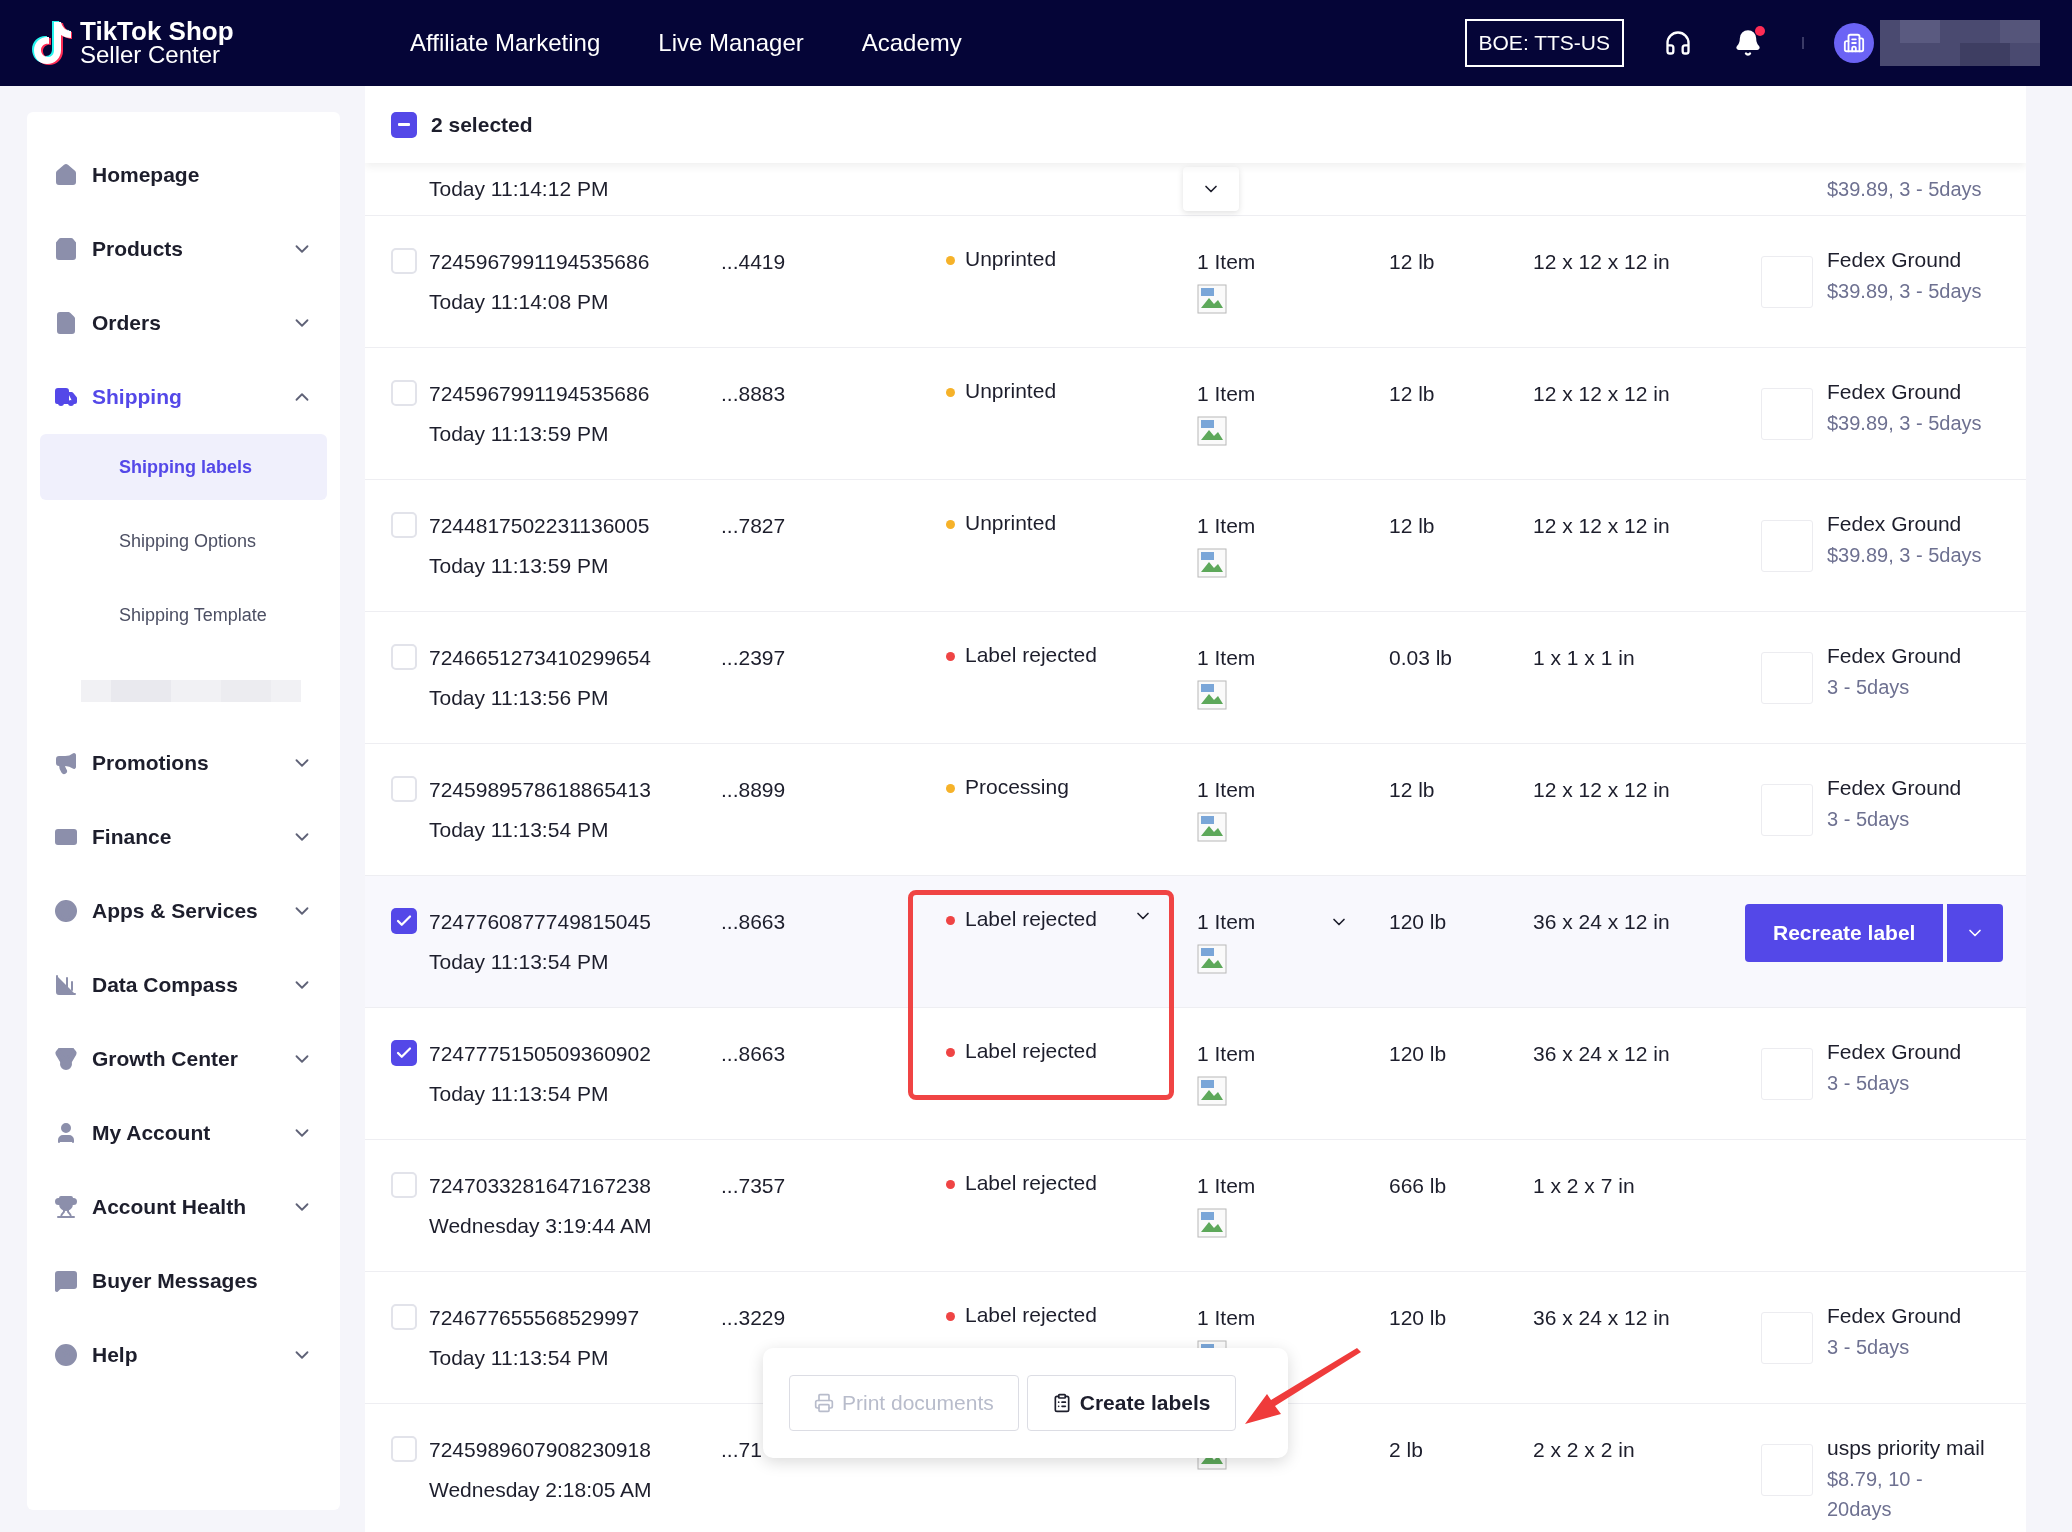 The width and height of the screenshot is (2072, 1532). Describe the element at coordinates (183, 175) in the screenshot. I see `sidebar-item: Homepage` at that location.